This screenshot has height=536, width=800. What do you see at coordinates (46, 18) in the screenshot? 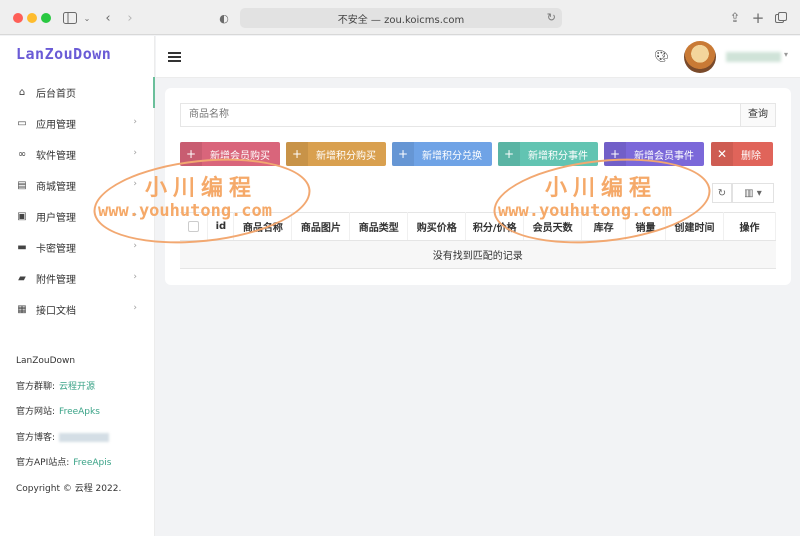
I see `zoom-window-button` at bounding box center [46, 18].